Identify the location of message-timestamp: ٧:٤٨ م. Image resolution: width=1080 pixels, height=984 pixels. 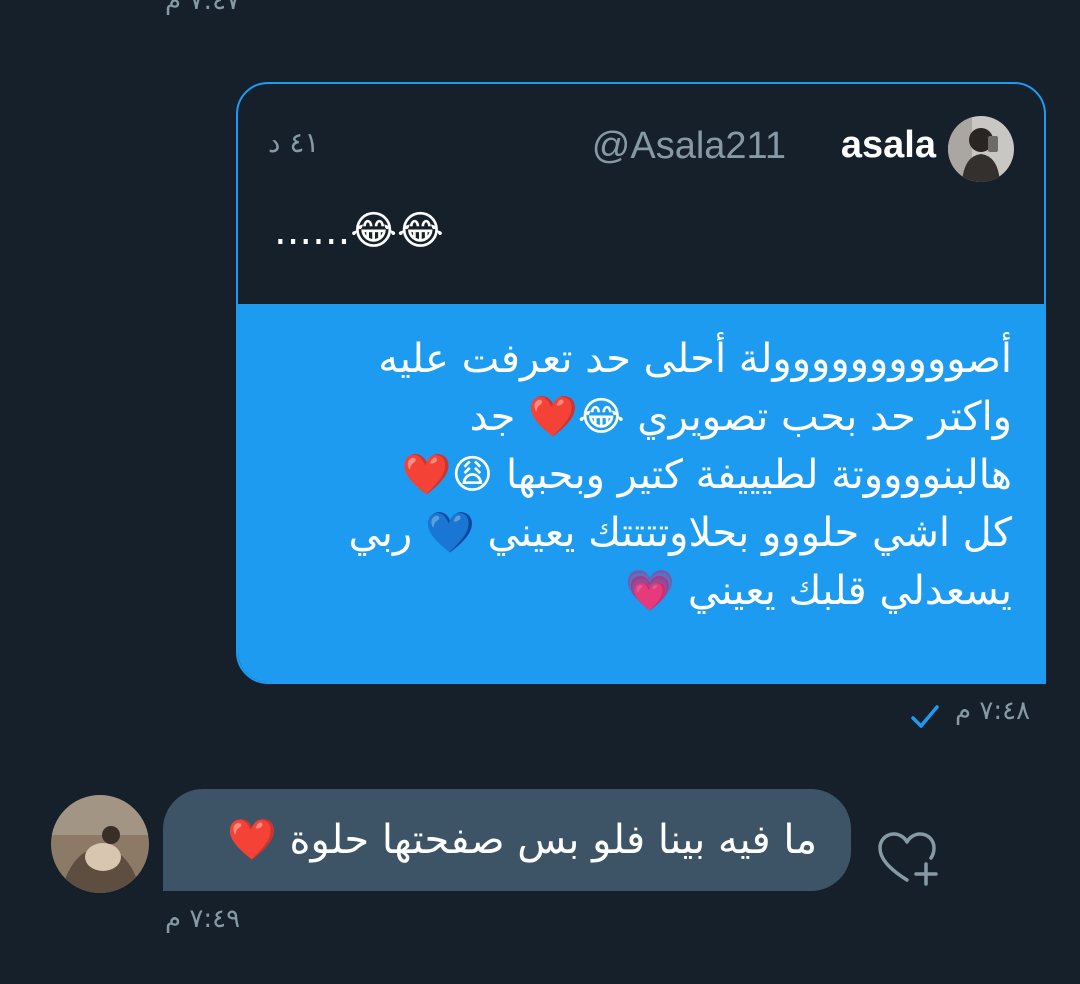
(993, 711).